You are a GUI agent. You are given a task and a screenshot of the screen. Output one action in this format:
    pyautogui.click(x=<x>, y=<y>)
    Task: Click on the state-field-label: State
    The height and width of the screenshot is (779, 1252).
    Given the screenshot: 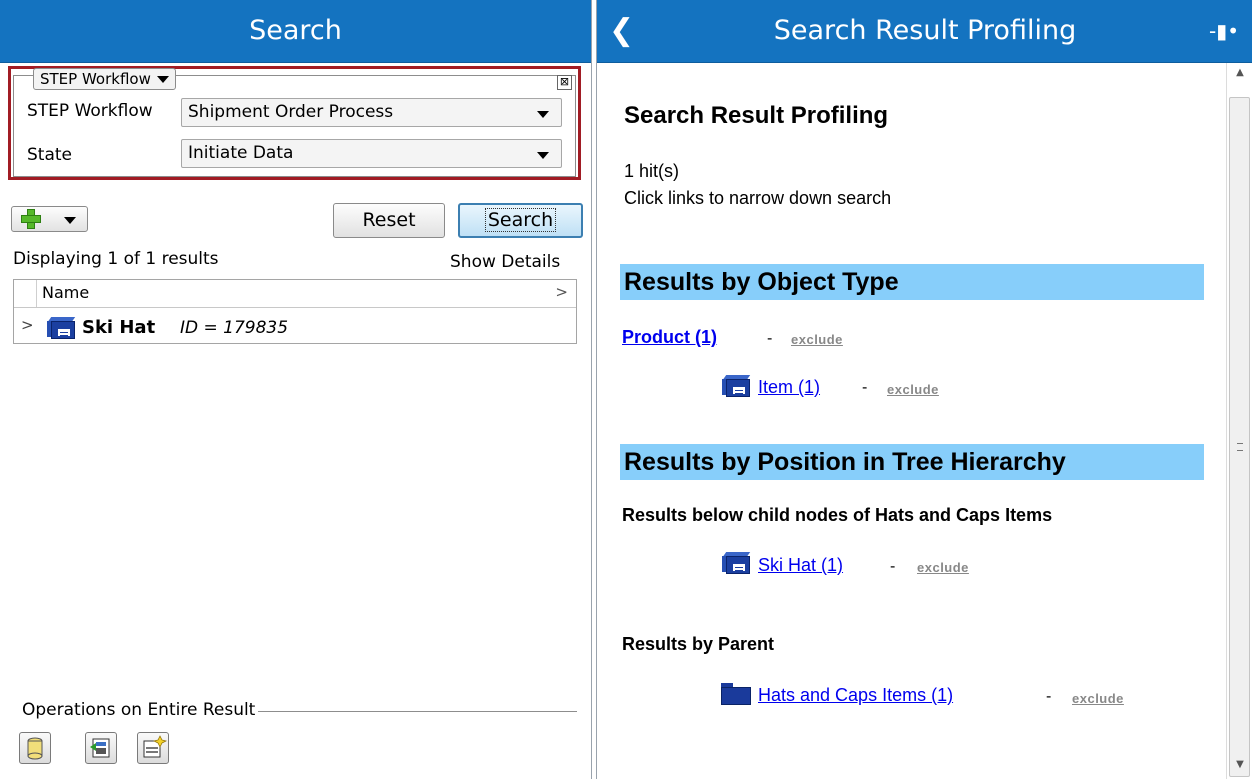 What is the action you would take?
    pyautogui.click(x=49, y=155)
    